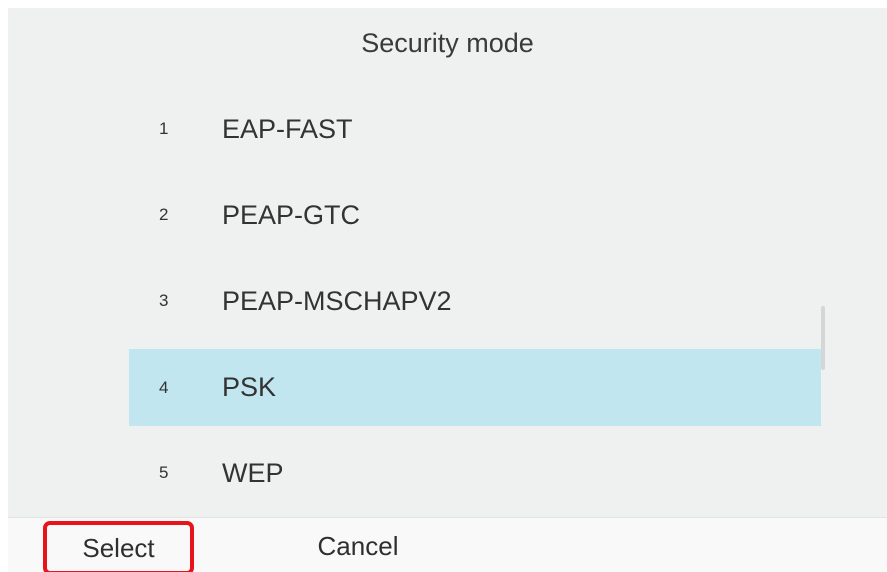 This screenshot has height=572, width=887. I want to click on item-number: 5, so click(164, 472).